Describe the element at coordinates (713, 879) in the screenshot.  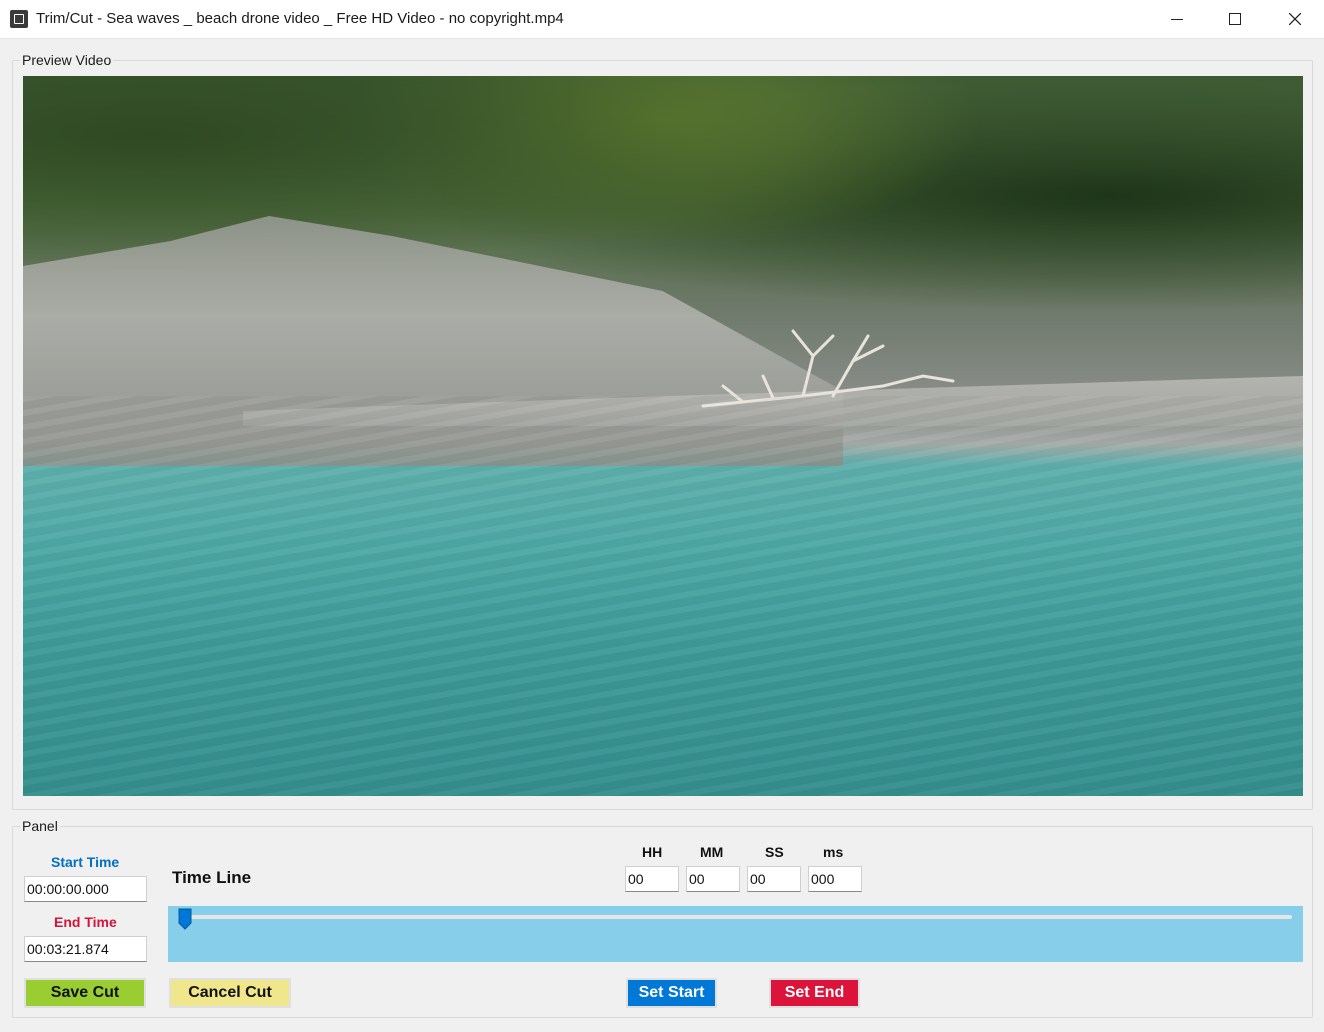
I see `mm-field: 00` at that location.